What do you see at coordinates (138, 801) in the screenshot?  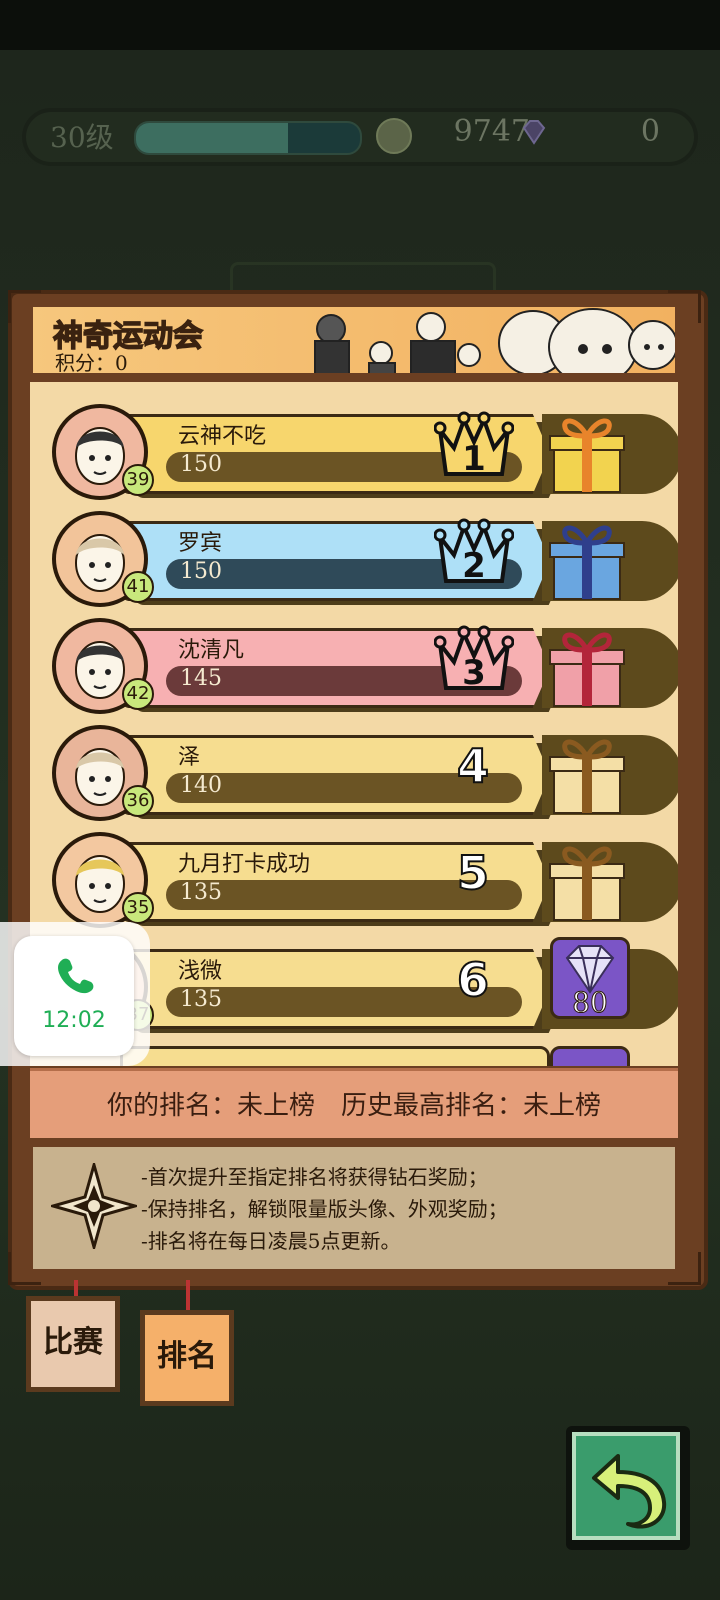 I see `player-level-badge: 36` at bounding box center [138, 801].